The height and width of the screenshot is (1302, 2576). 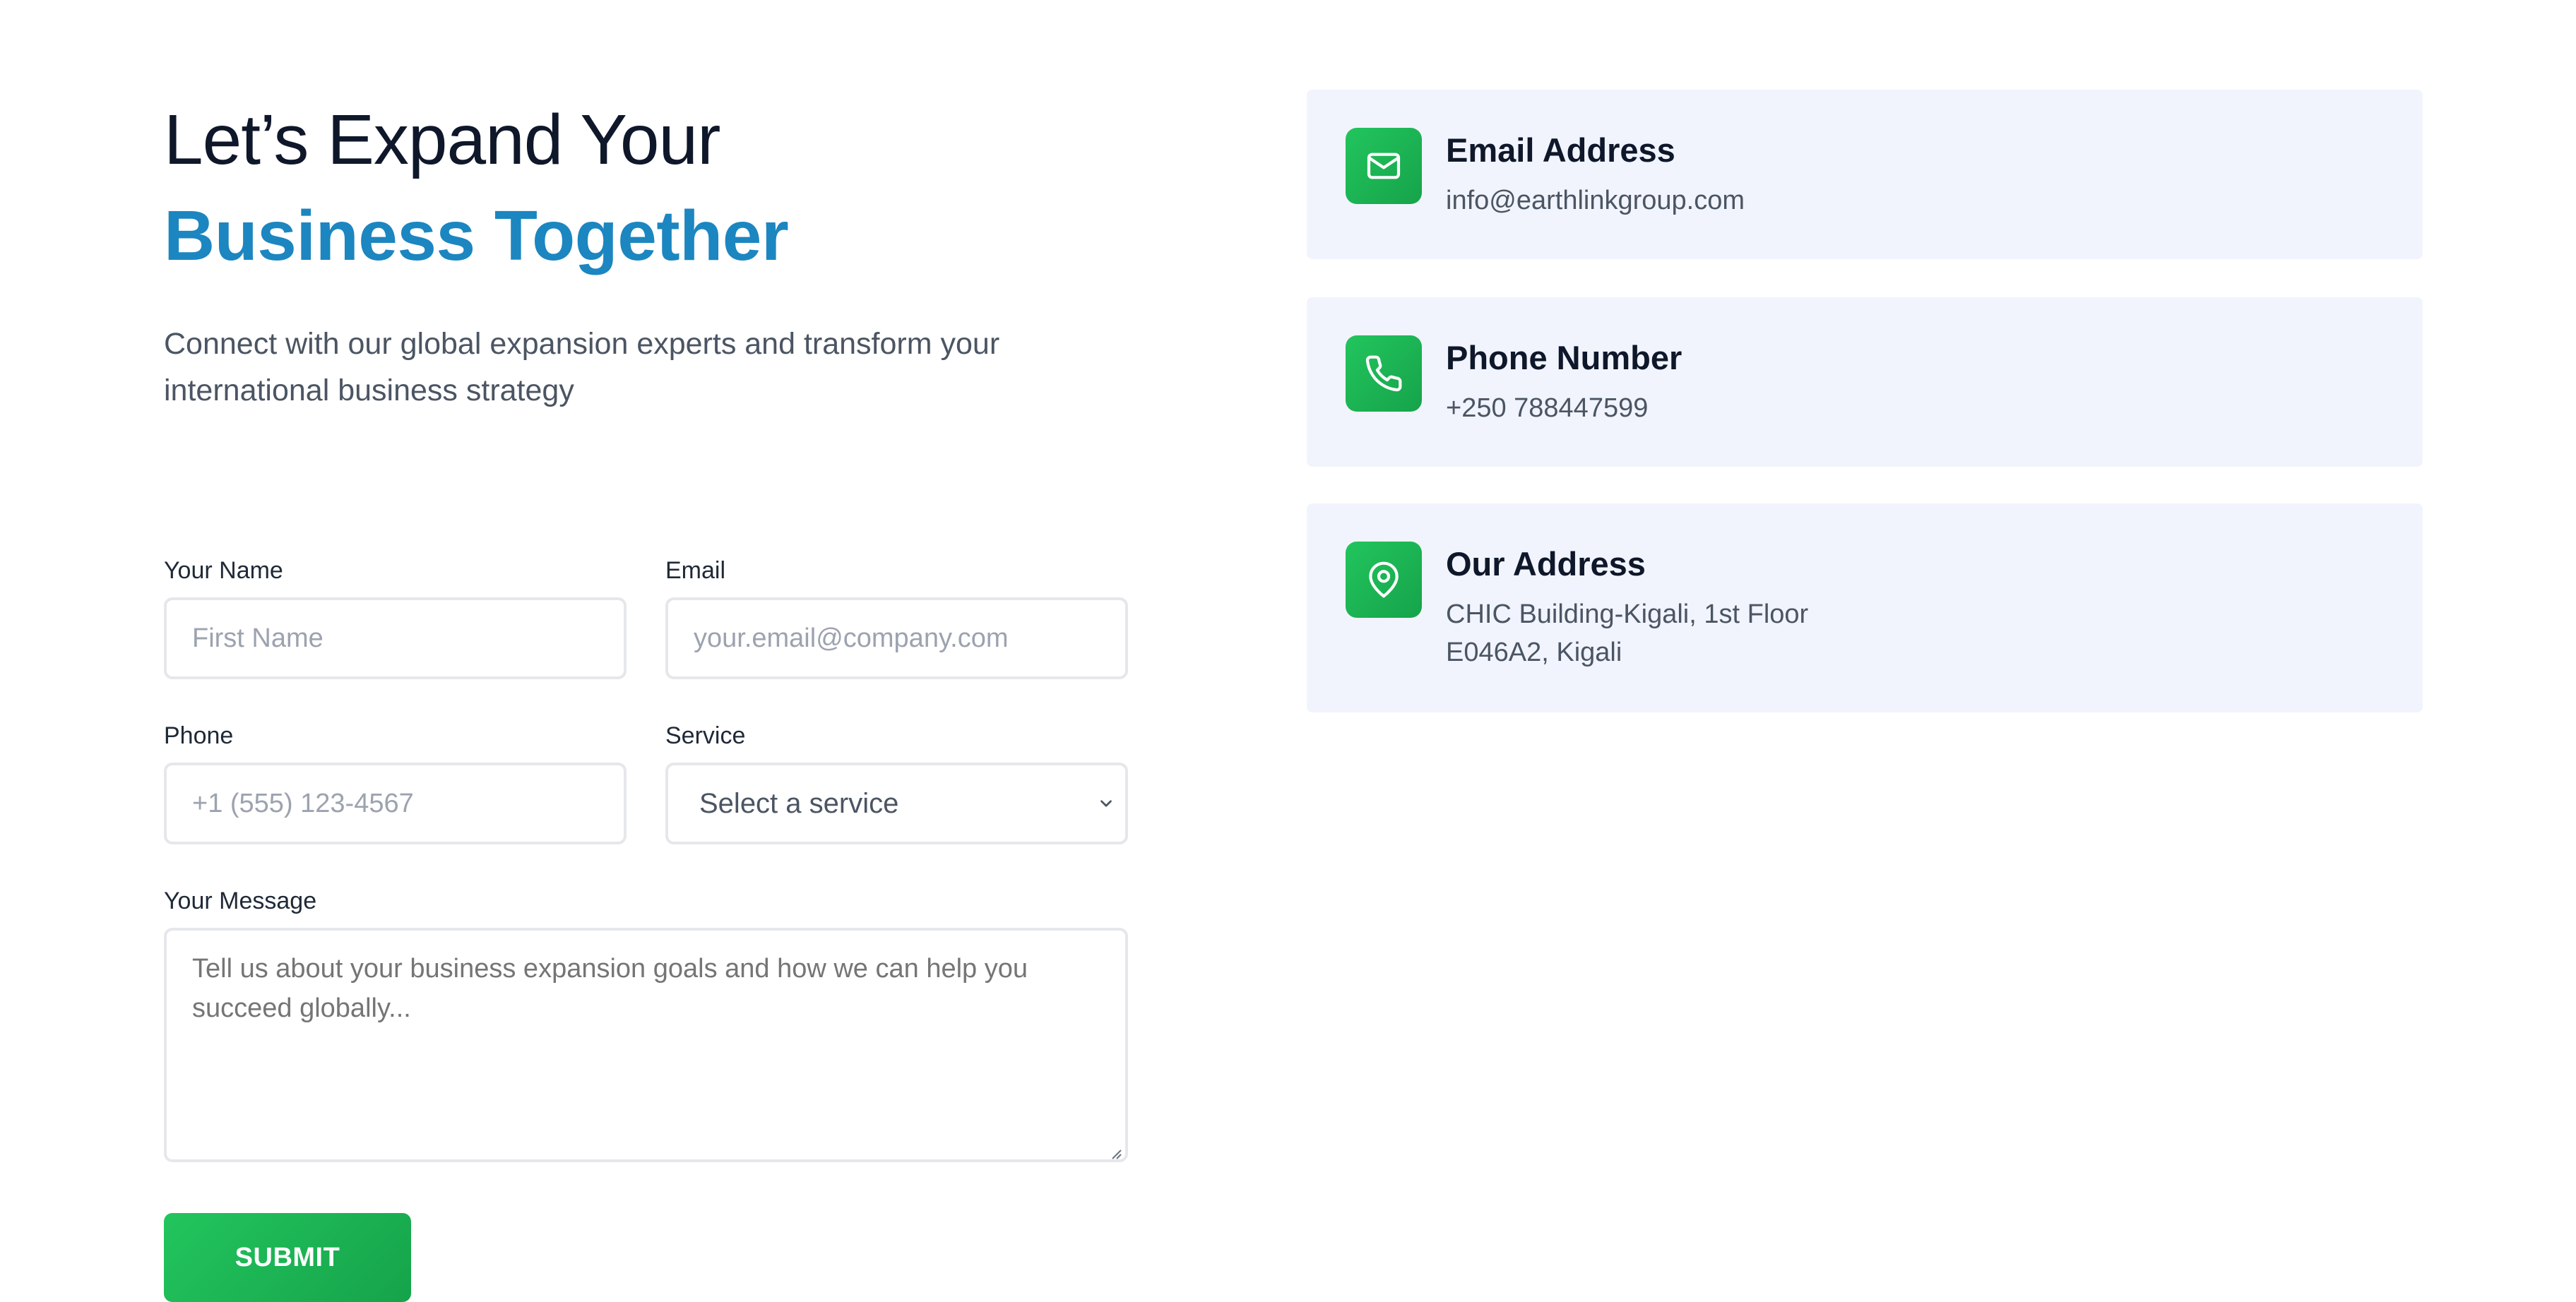 I want to click on email-card-value: info@earthlinkgroup.com, so click(x=1595, y=200).